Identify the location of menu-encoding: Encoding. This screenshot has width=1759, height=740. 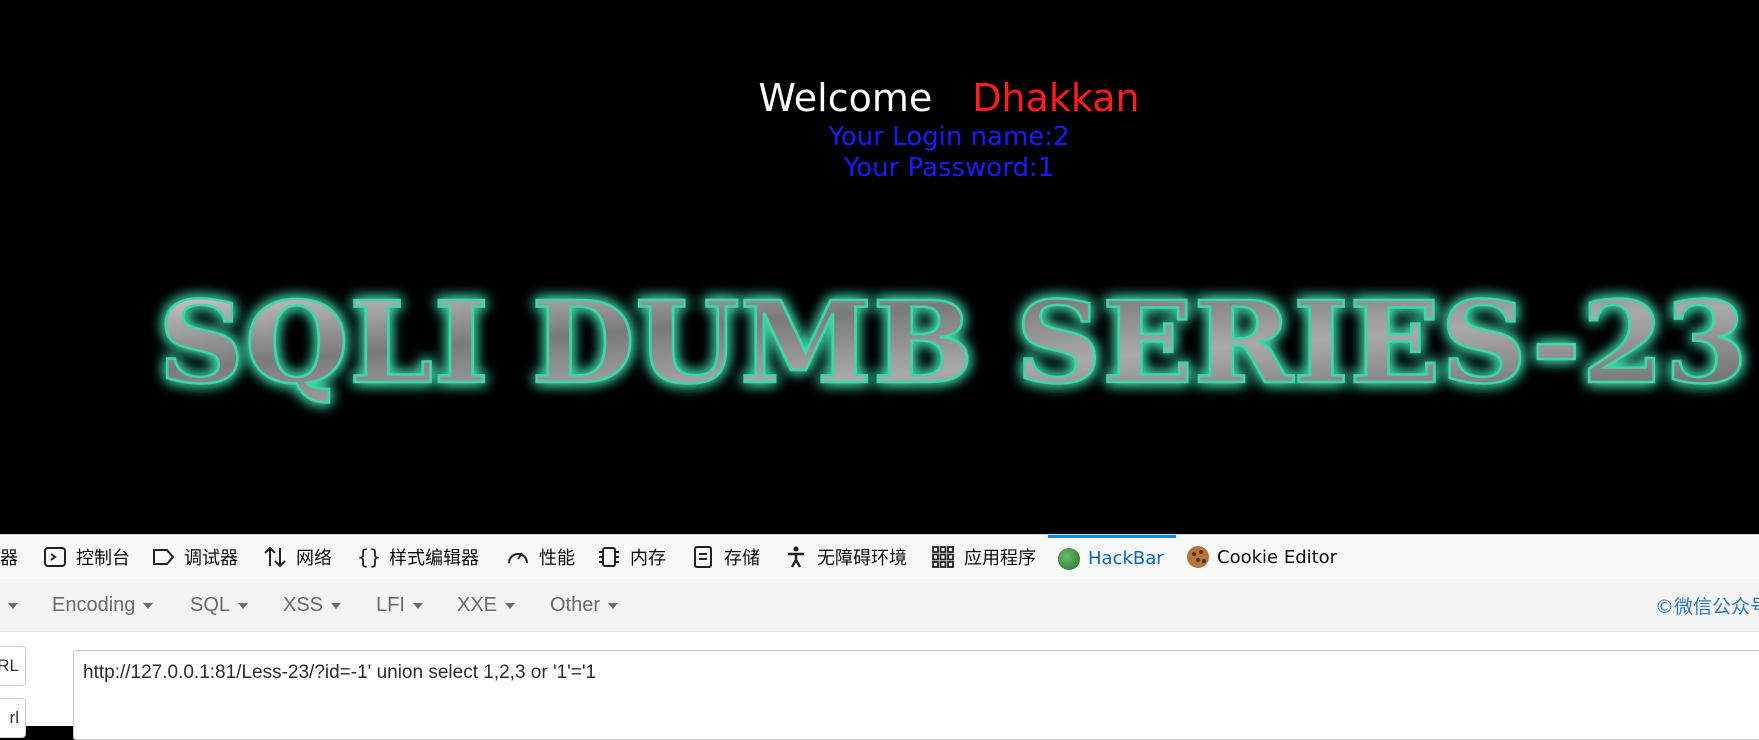
(103, 605).